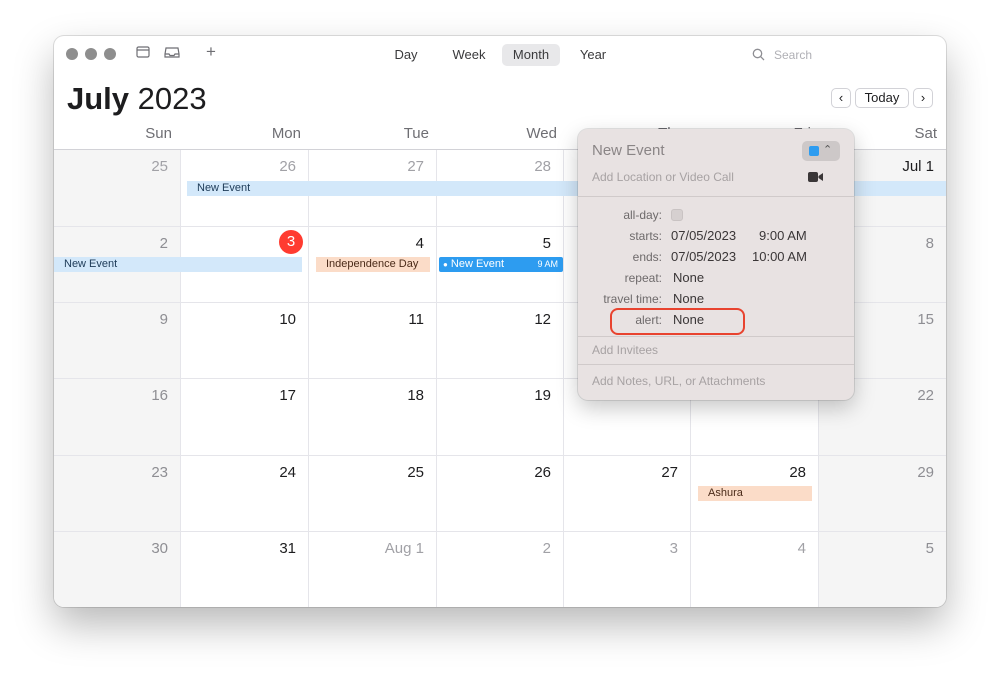 The width and height of the screenshot is (1000, 678). I want to click on day-number: 18, so click(415, 395).